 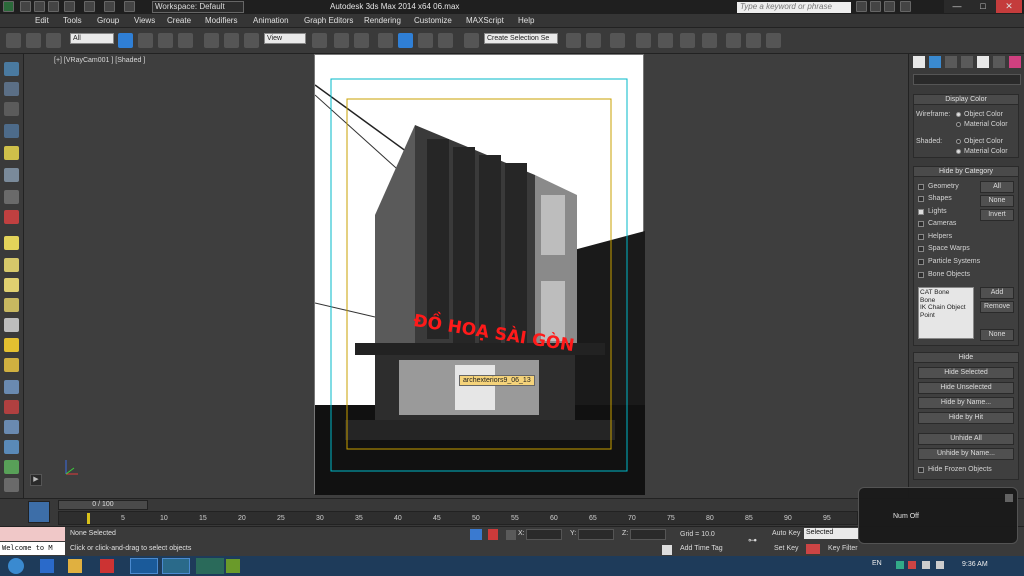 I want to click on checkbox-space-warps, so click(x=921, y=249).